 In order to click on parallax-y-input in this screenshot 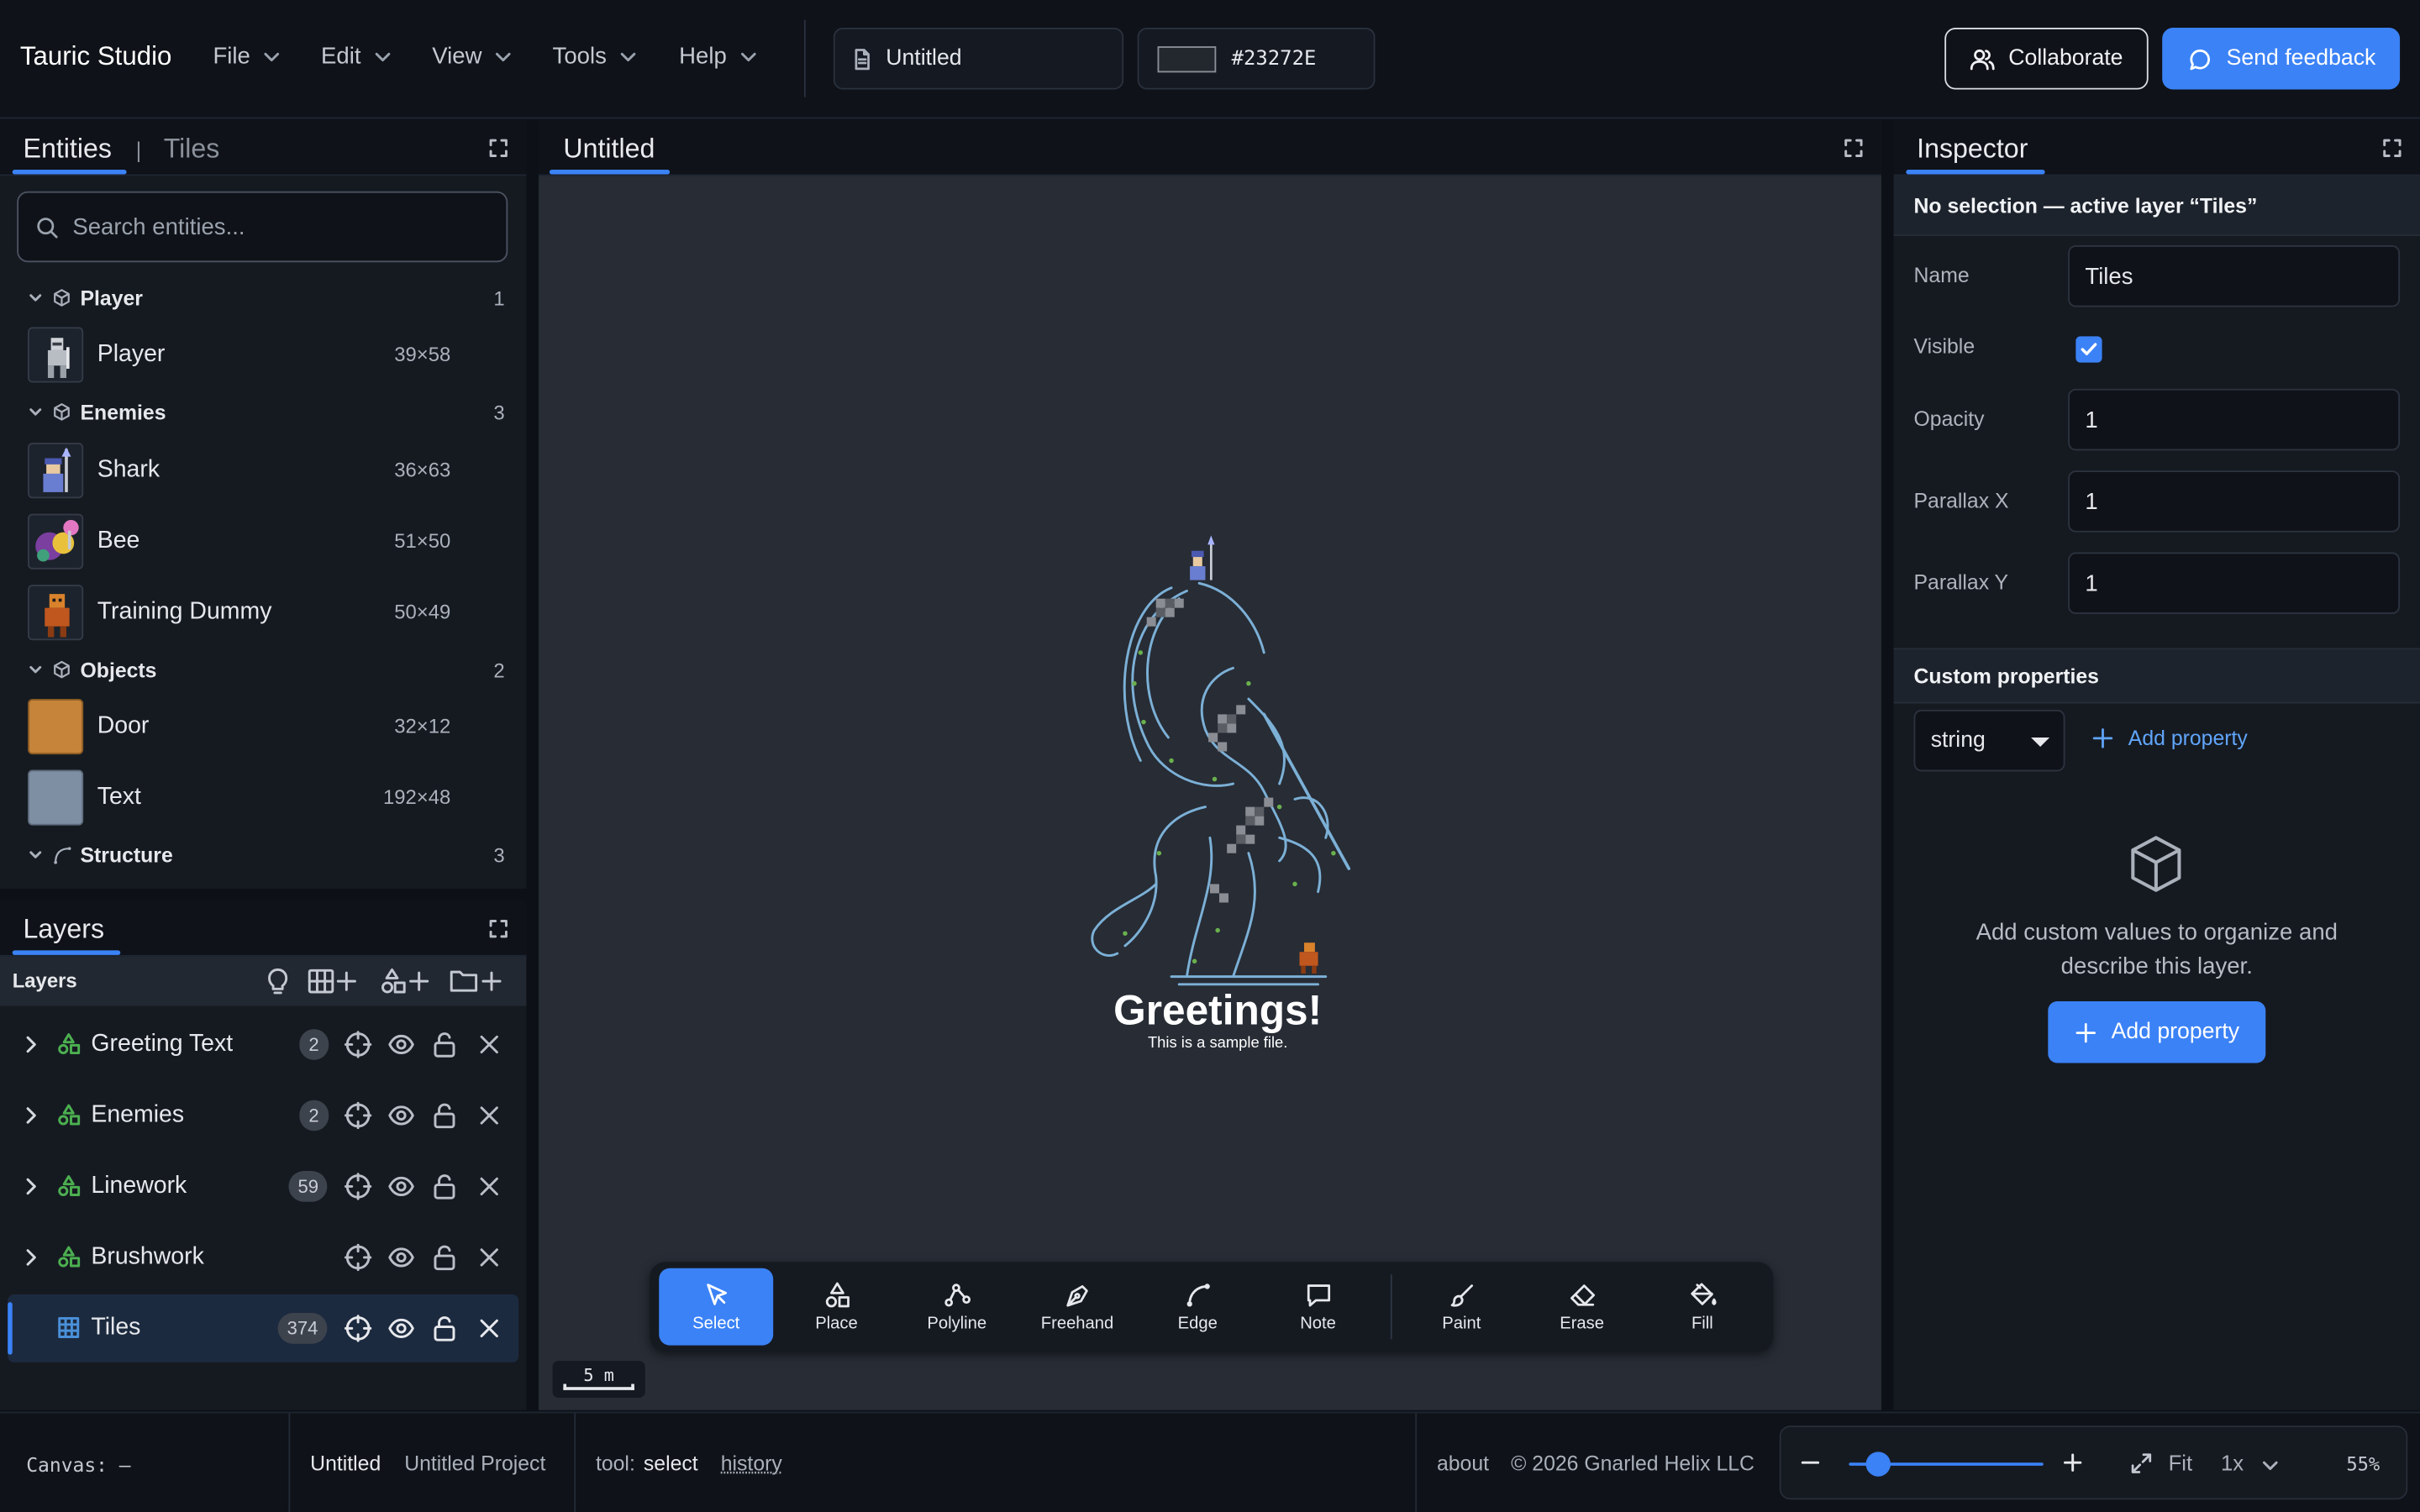, I will do `click(2234, 583)`.